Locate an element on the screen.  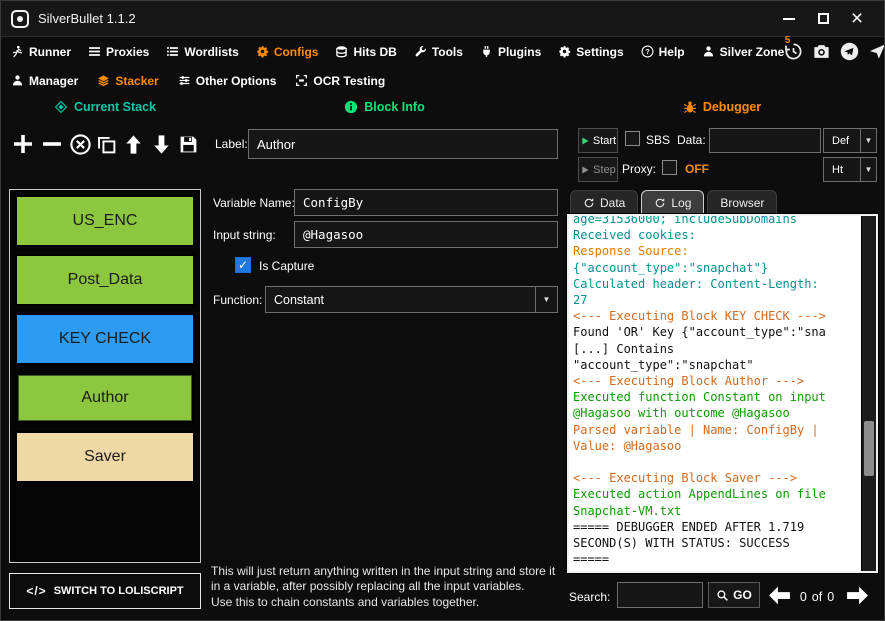
tab-label: Data is located at coordinates (613, 203).